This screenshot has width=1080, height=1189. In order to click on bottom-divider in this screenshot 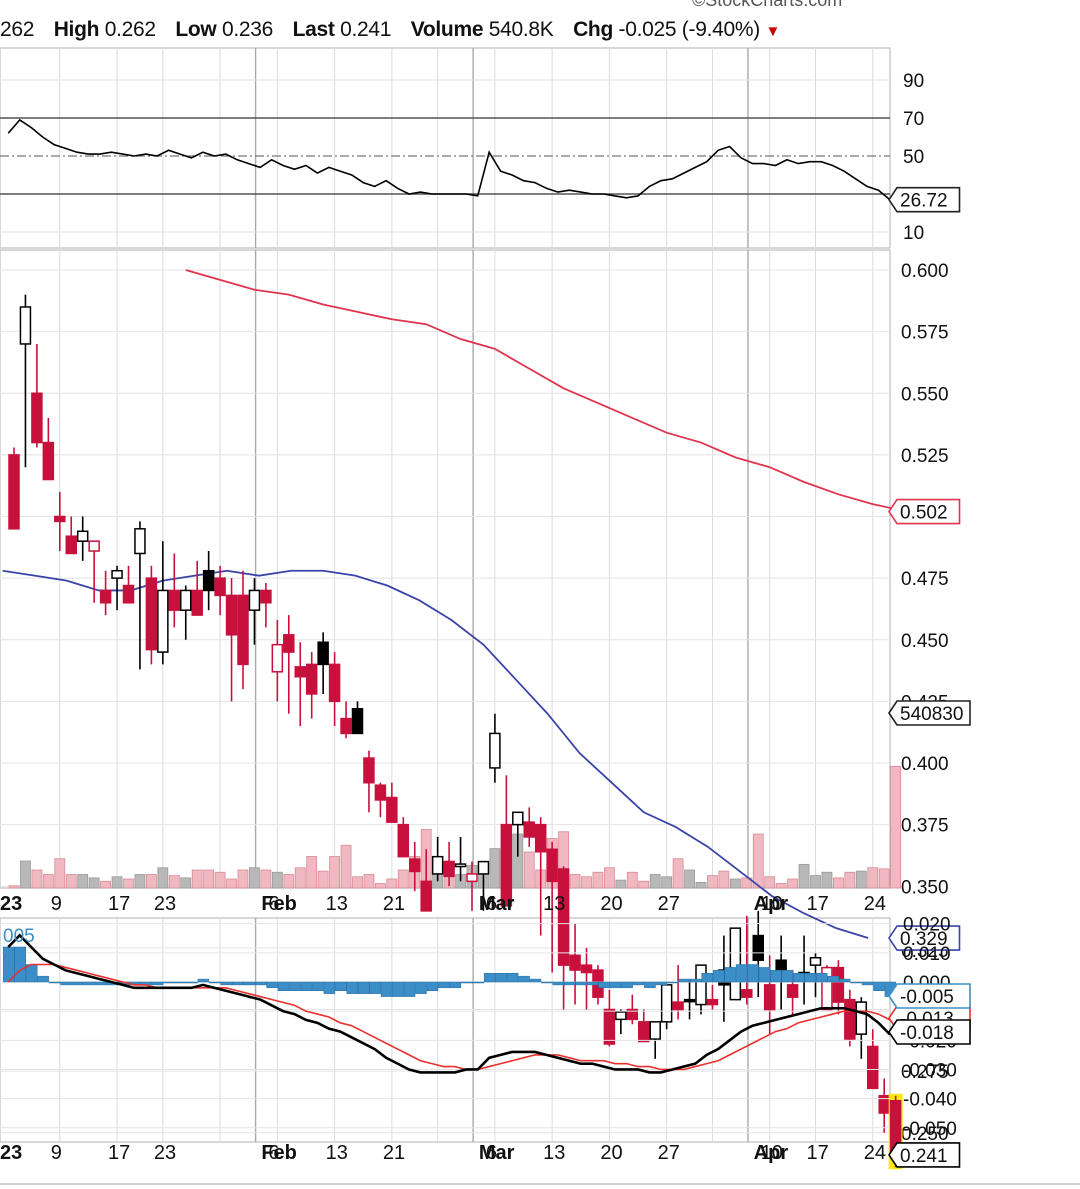, I will do `click(540, 1184)`.